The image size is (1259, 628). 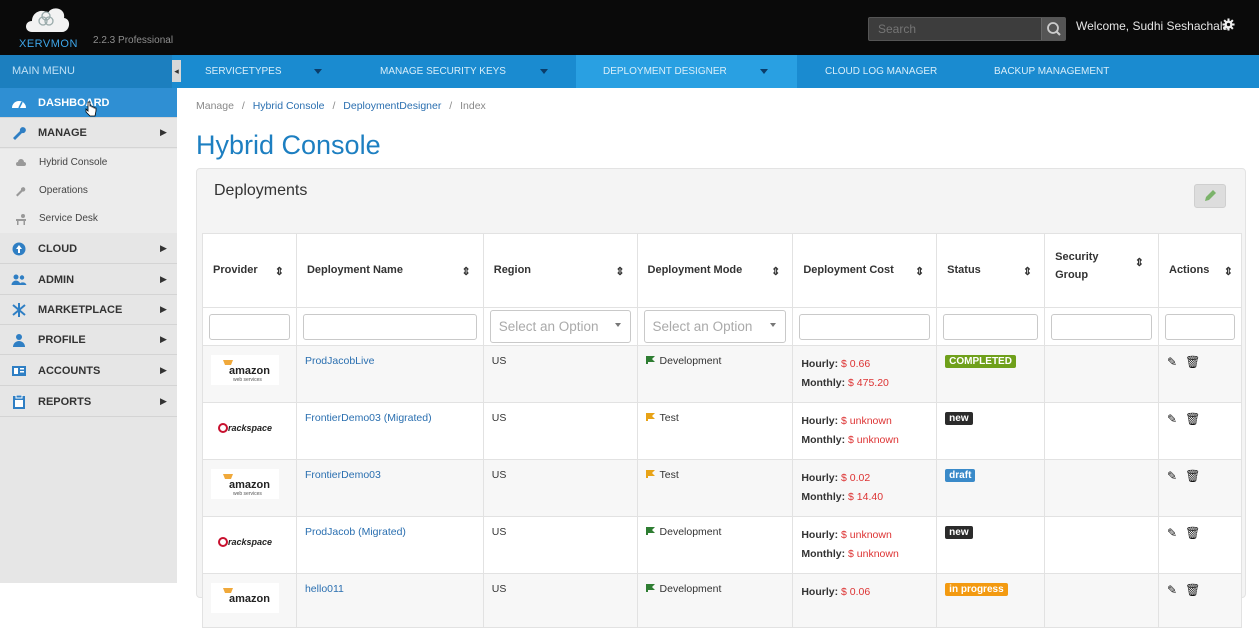 I want to click on mode-cell: Test, so click(x=715, y=488).